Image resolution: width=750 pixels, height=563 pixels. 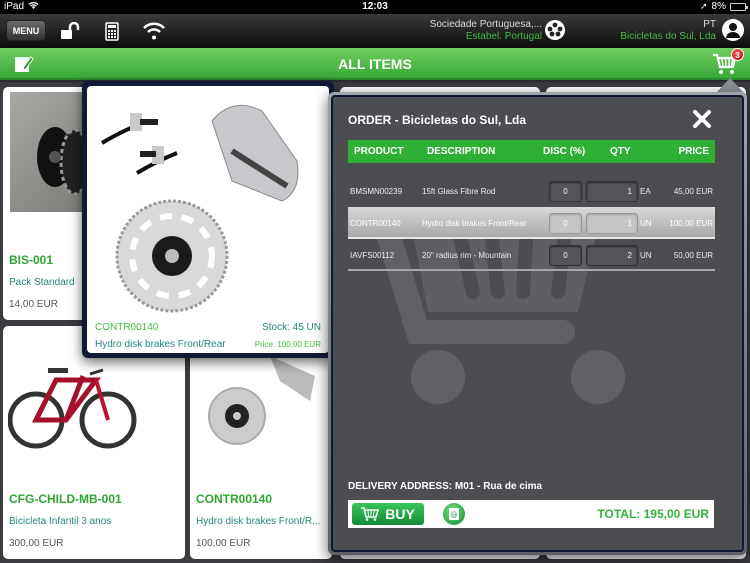 I want to click on column-header-description: DESCRIPTION, so click(x=461, y=151).